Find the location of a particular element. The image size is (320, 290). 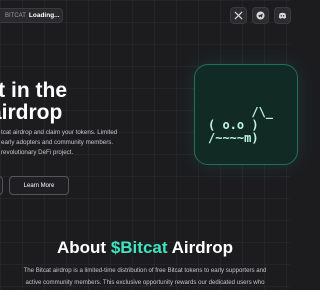

hero-title: rt in the airdrop is located at coordinates (33, 102).